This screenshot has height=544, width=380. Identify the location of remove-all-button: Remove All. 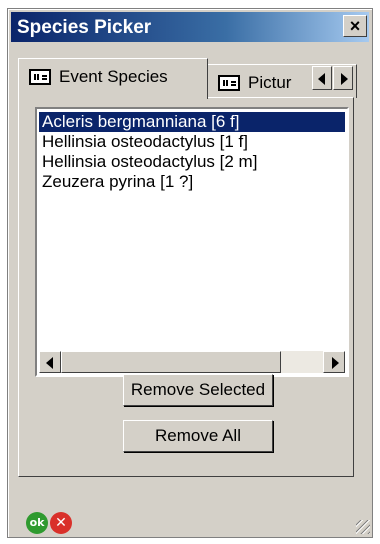
(198, 436).